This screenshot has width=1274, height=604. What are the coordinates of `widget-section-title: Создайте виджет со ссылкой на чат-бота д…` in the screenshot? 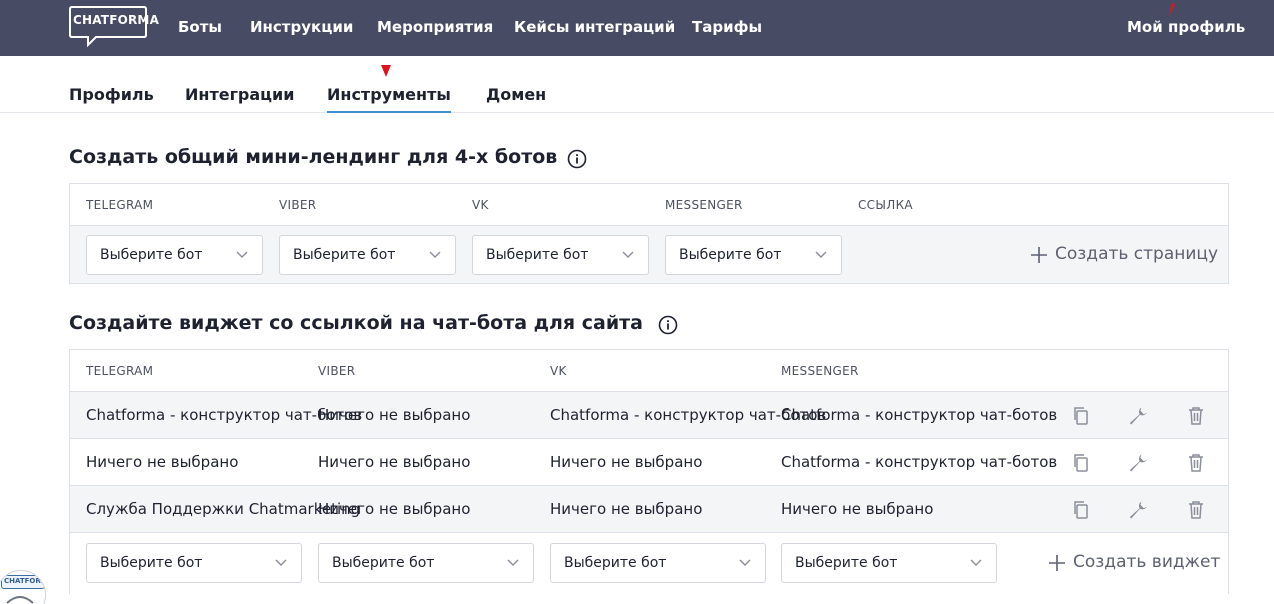 It's located at (356, 323).